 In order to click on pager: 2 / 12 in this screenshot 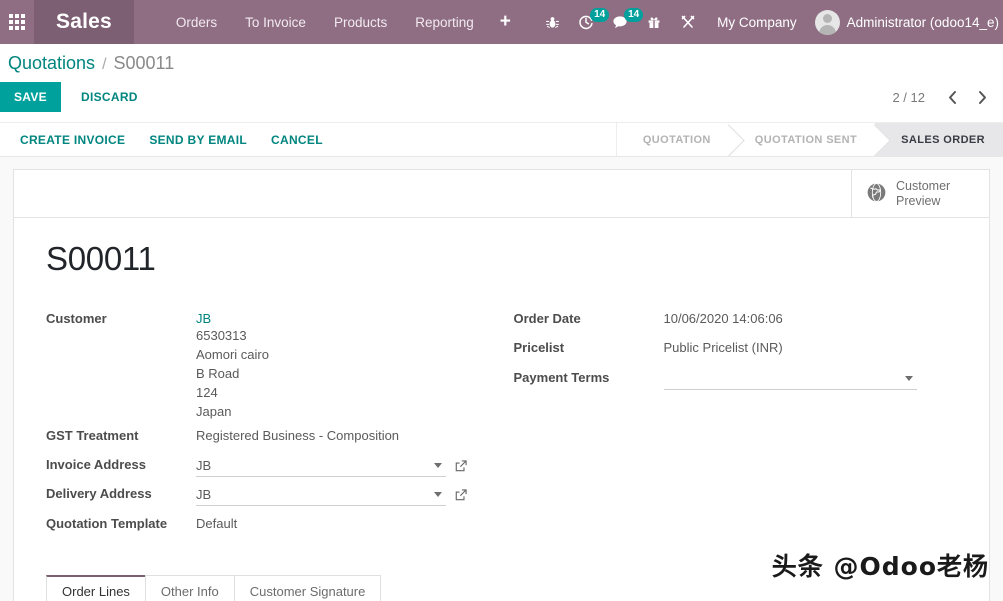, I will do `click(947, 97)`.